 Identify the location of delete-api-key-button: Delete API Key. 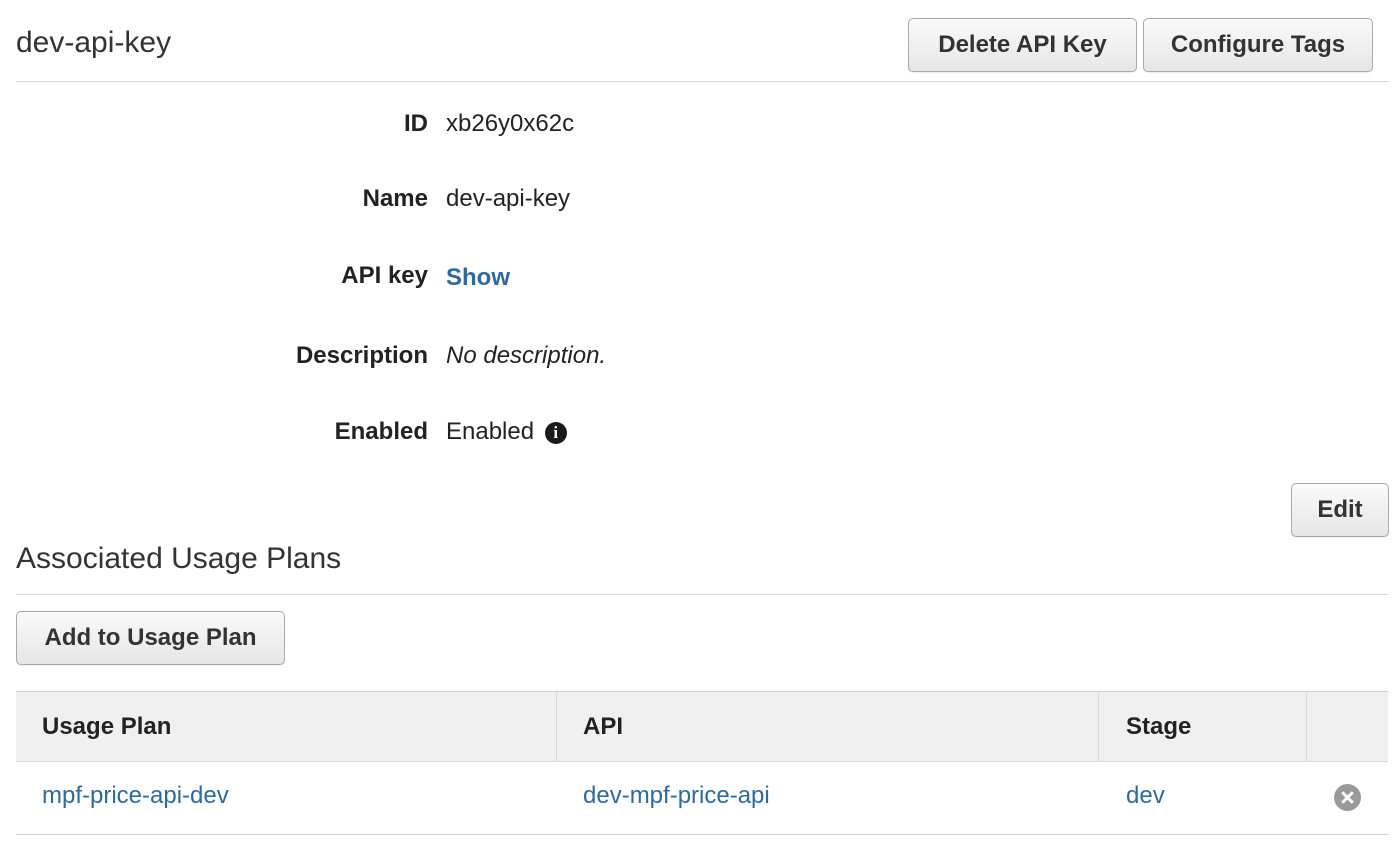
(1022, 45).